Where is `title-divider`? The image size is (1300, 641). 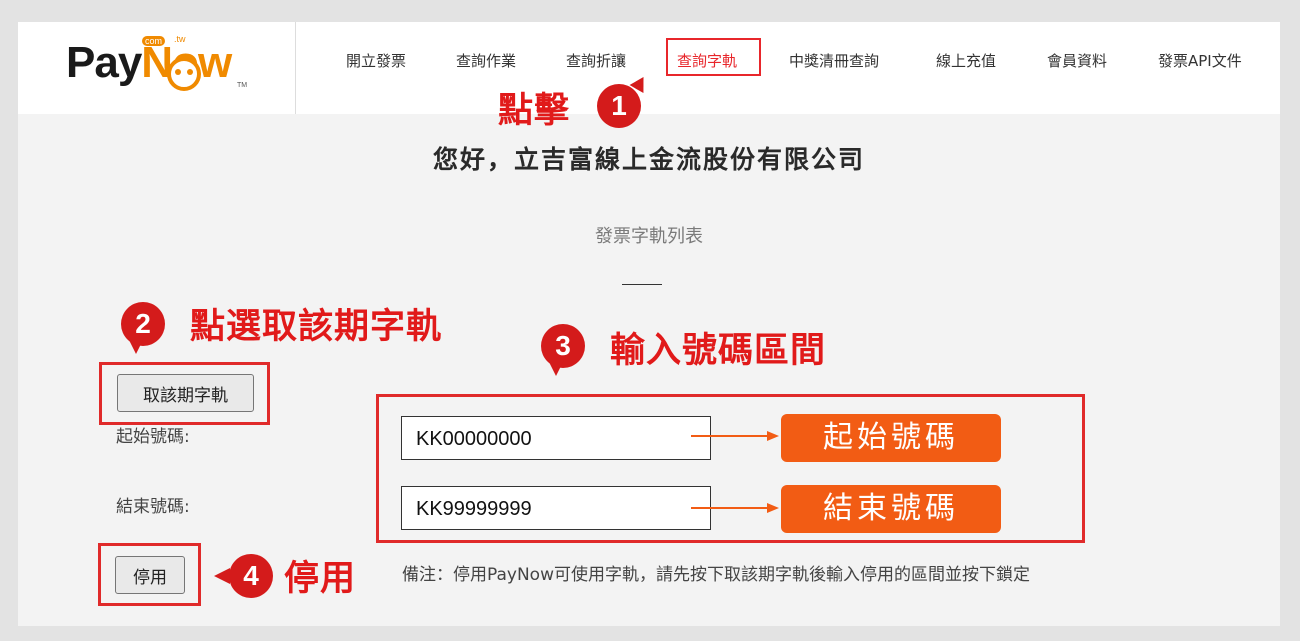
title-divider is located at coordinates (642, 284).